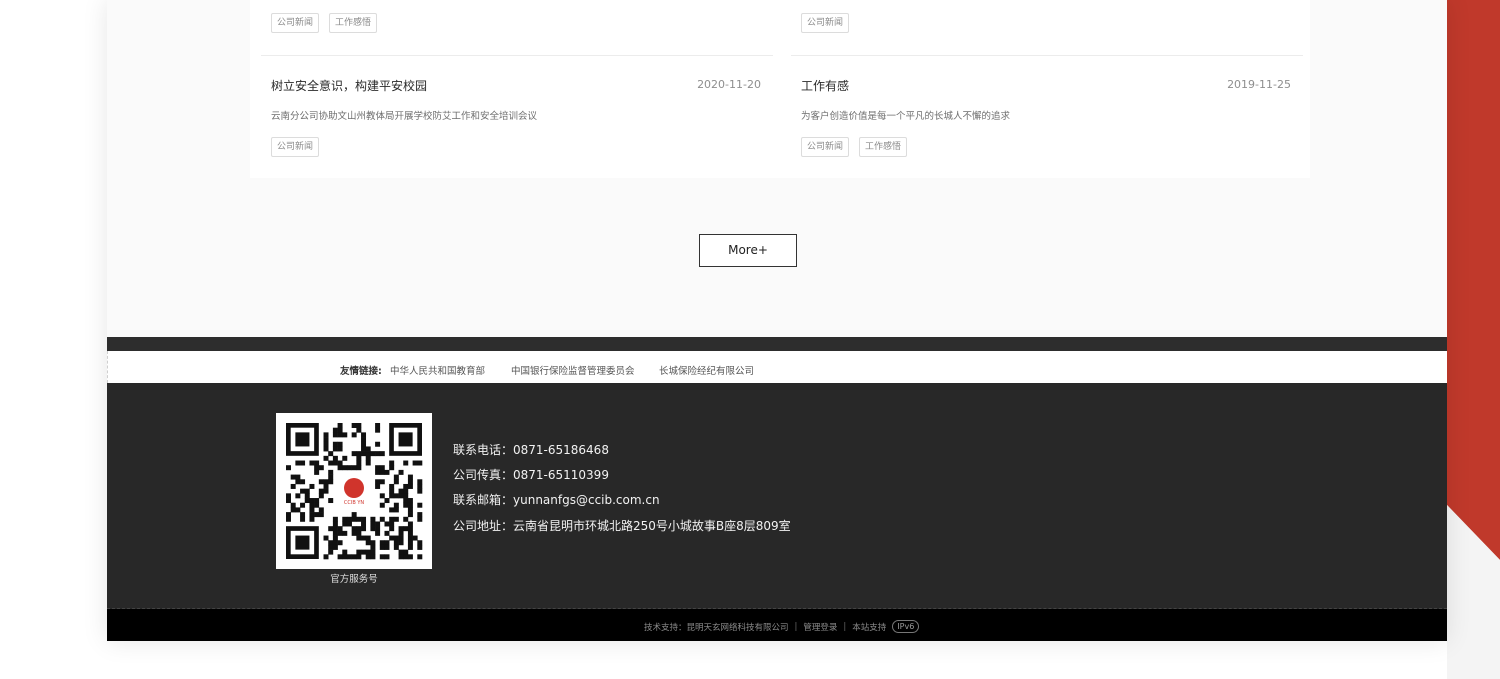 The height and width of the screenshot is (679, 1500). I want to click on contact-email: 联系邮箱：yunnanfgs@ccib.com.cn, so click(556, 499).